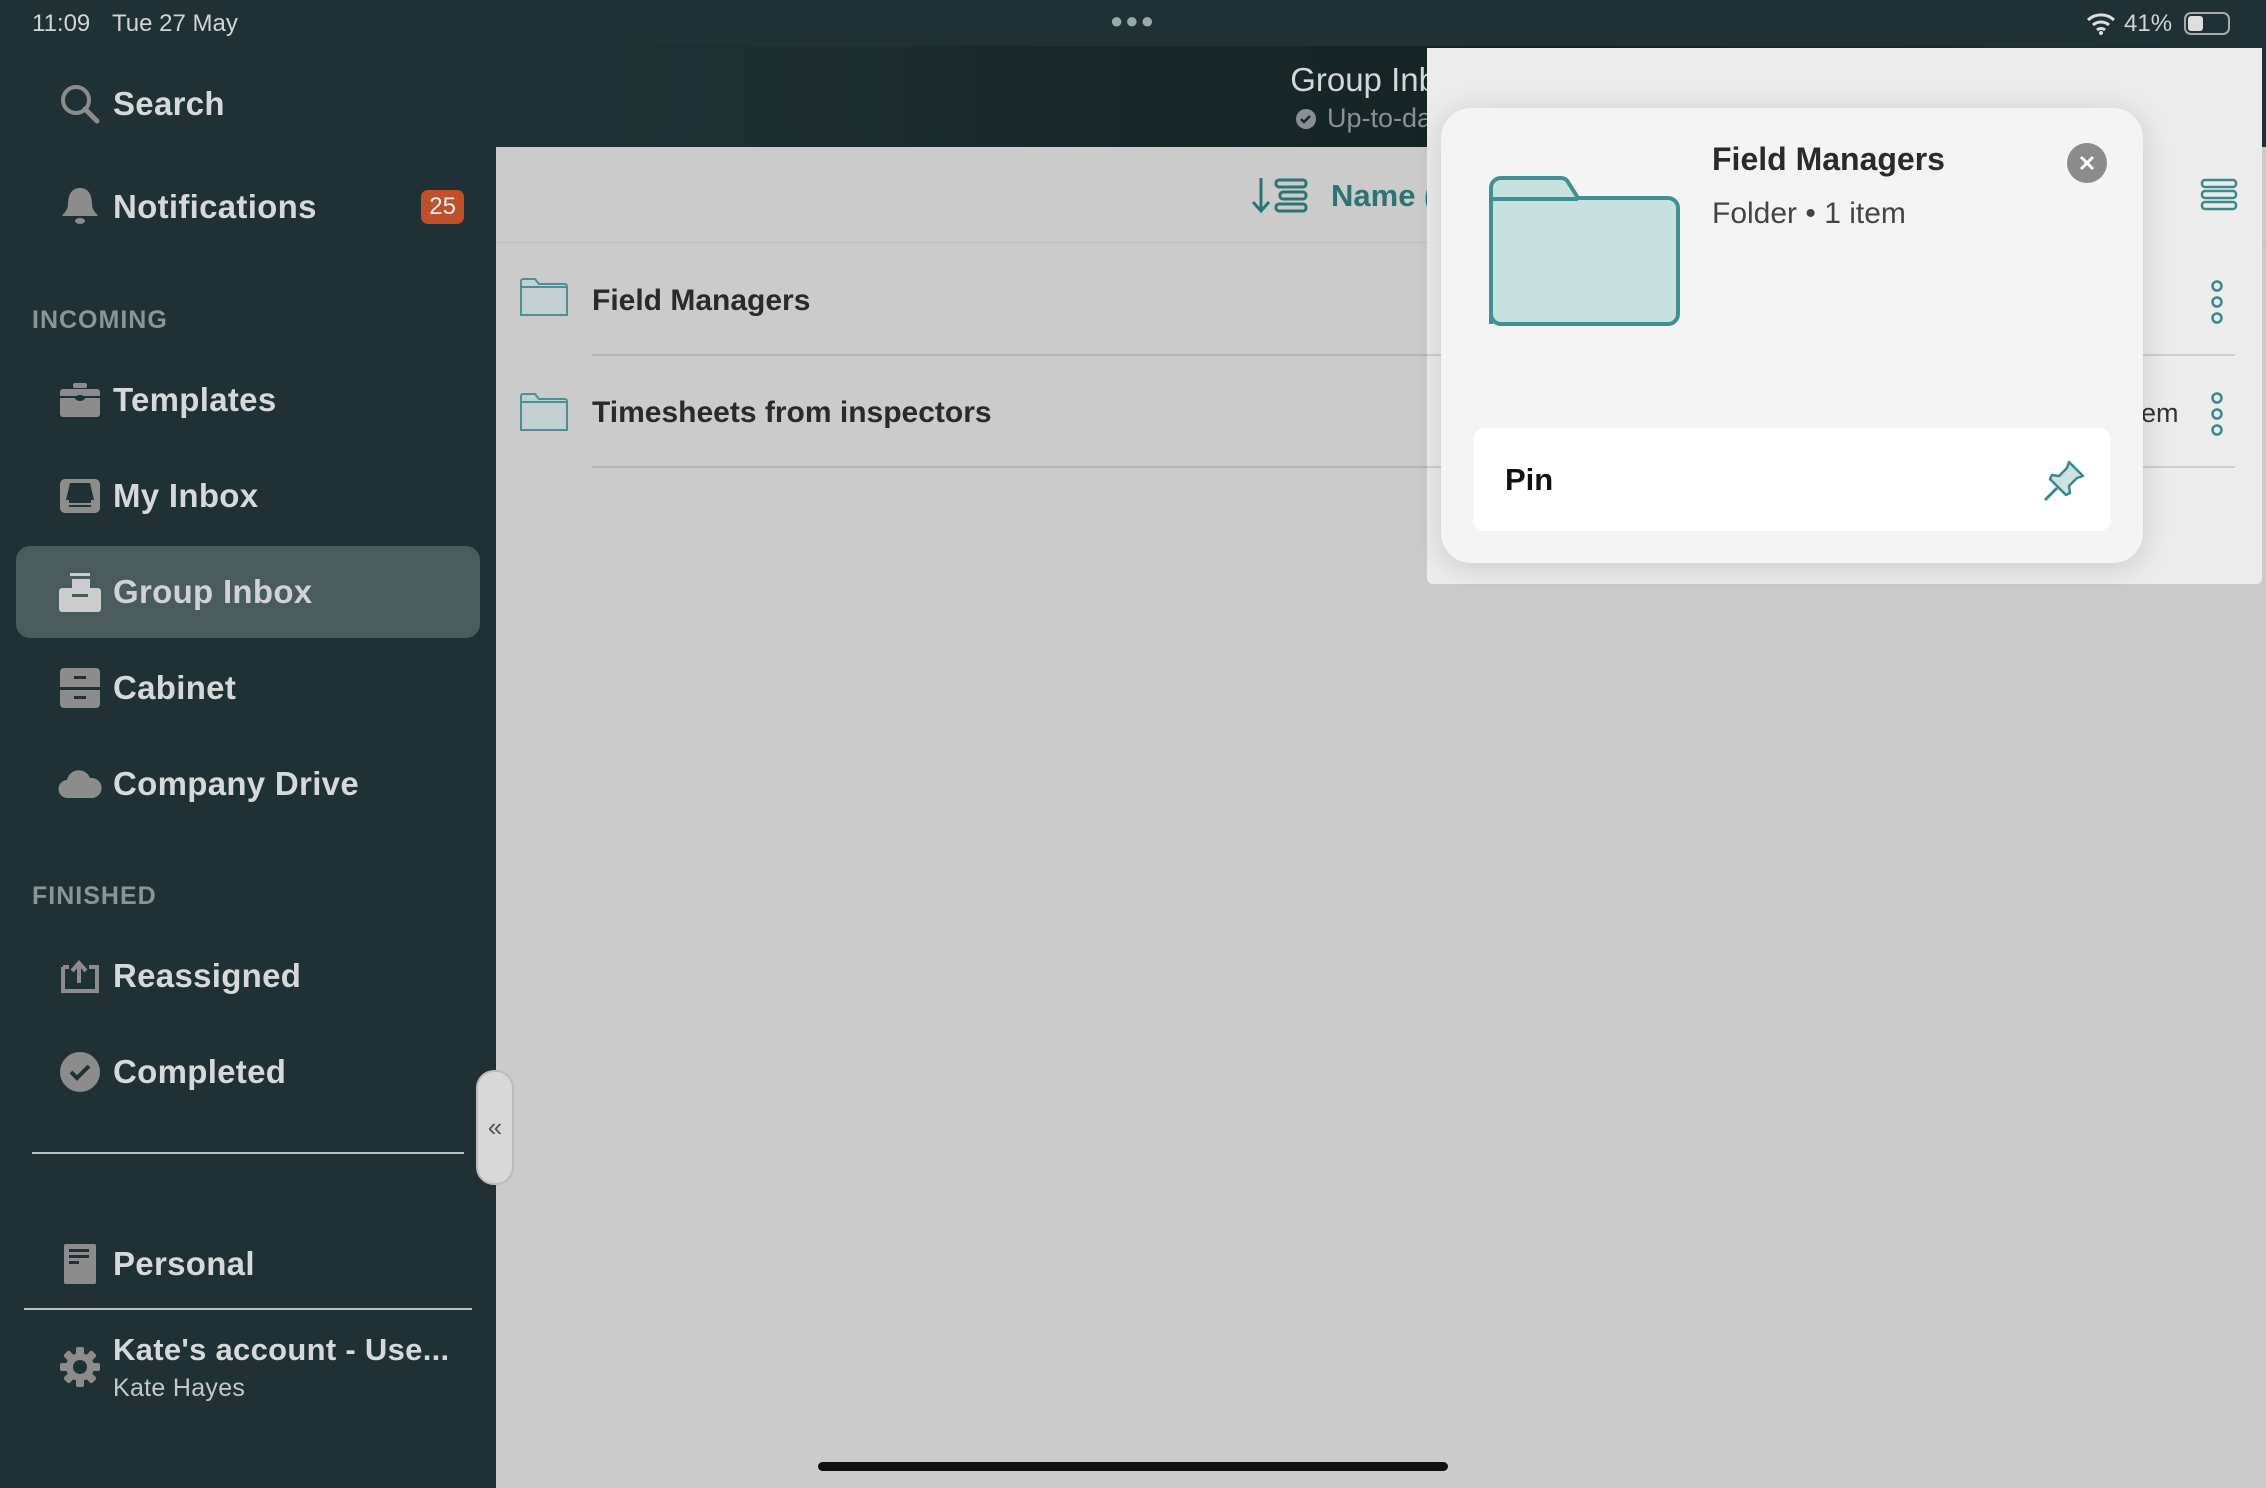  I want to click on cloud-icon, so click(80, 784).